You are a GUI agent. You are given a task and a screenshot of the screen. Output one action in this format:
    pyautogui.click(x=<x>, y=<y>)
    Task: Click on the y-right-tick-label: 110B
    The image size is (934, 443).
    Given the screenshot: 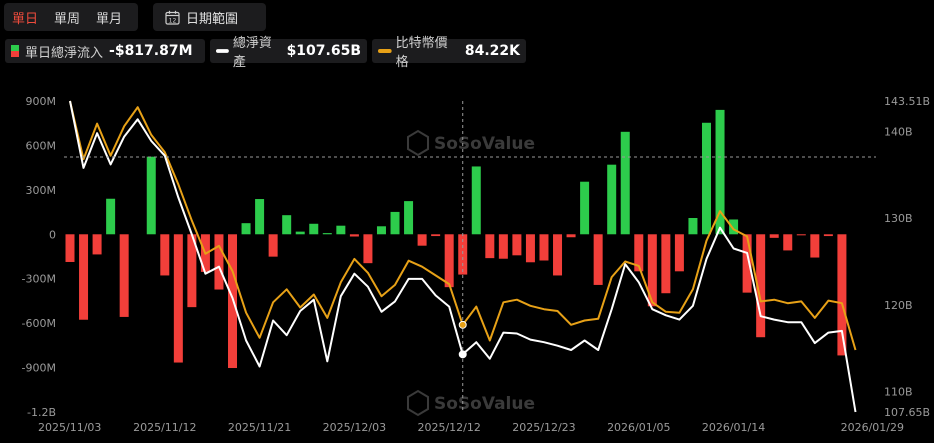 What is the action you would take?
    pyautogui.click(x=898, y=392)
    